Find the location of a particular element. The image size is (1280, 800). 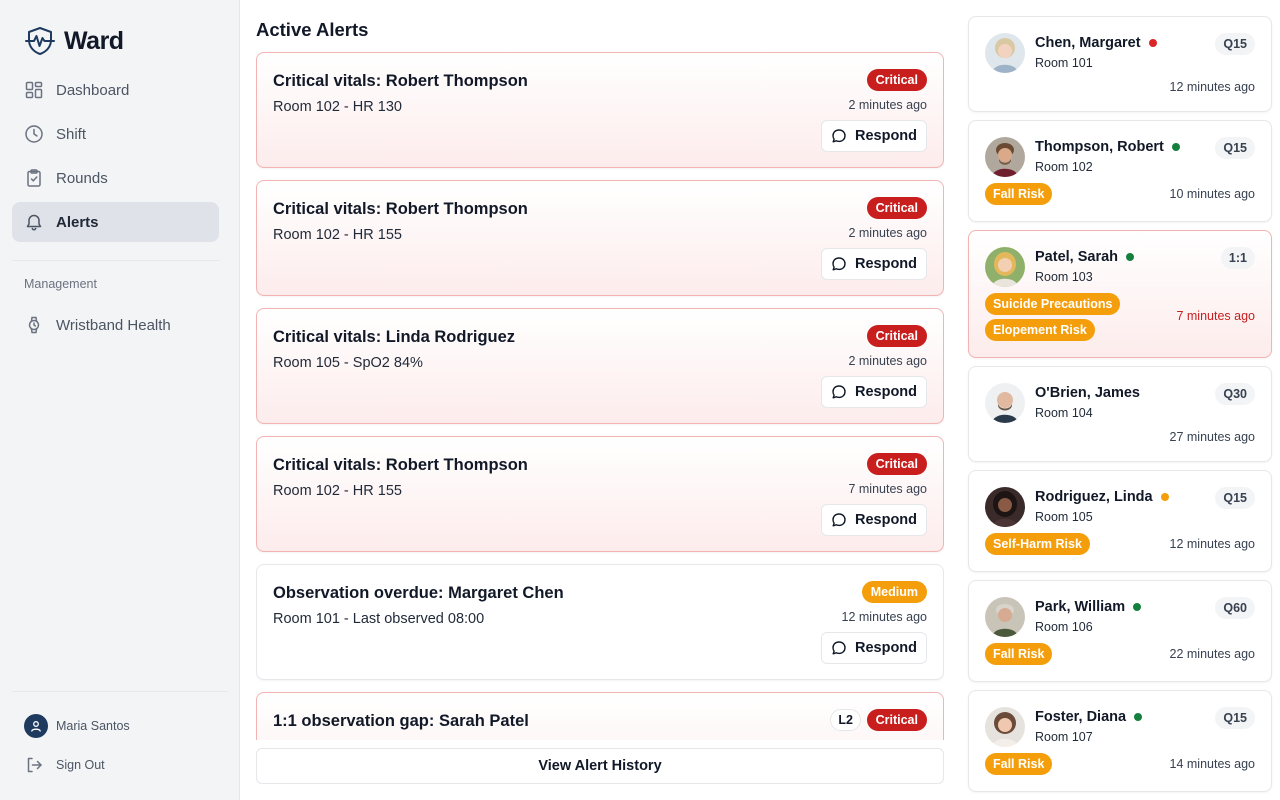

patient-name-row: Foster, Diana is located at coordinates (1089, 717).